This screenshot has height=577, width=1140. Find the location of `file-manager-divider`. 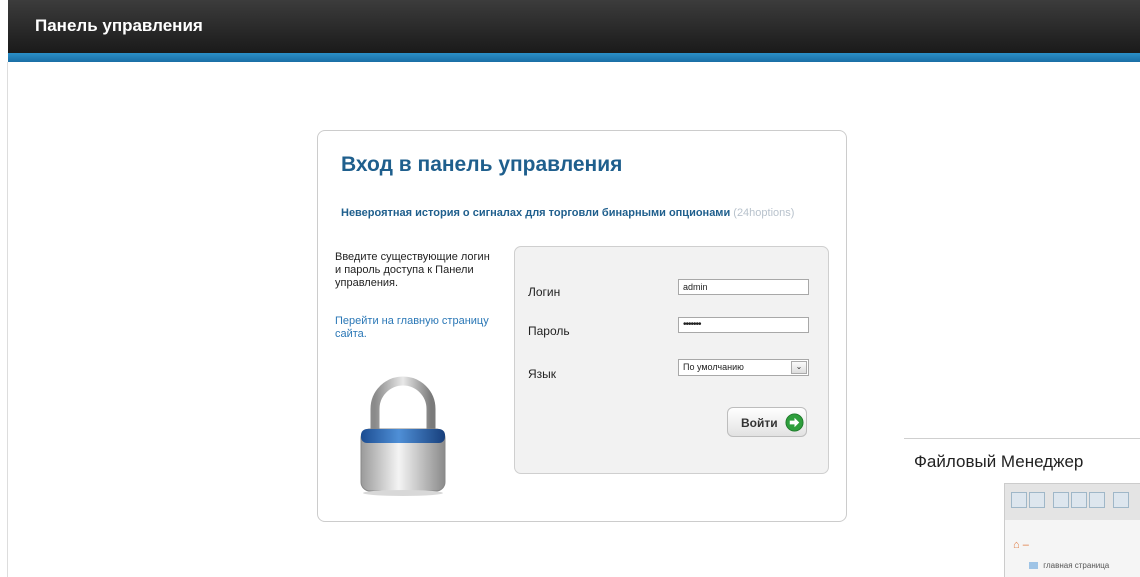

file-manager-divider is located at coordinates (1022, 438).